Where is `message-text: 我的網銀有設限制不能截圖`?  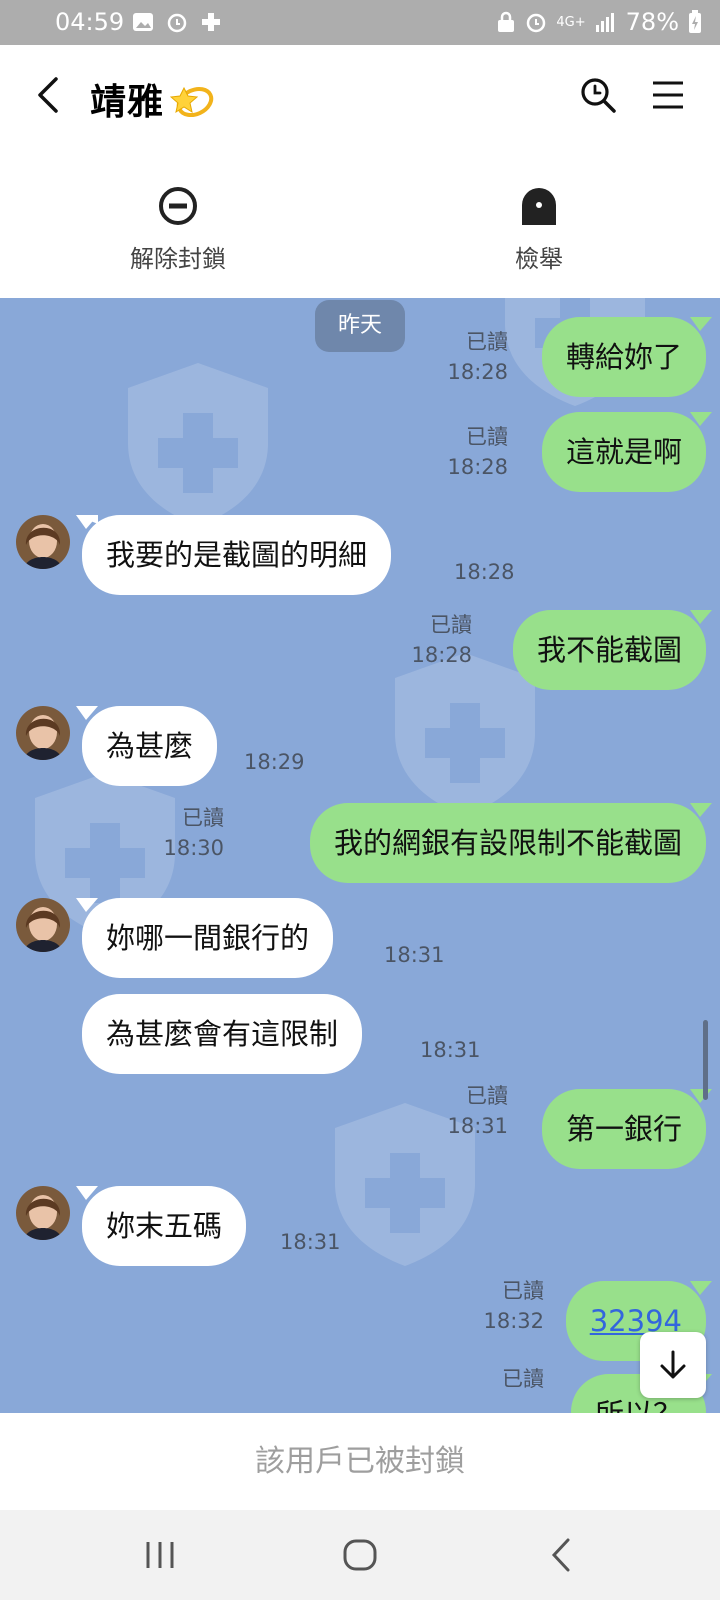 message-text: 我的網銀有設限制不能截圖 is located at coordinates (507, 843).